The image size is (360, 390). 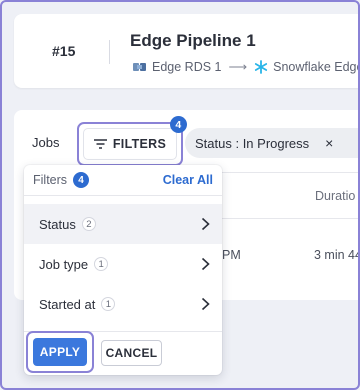 I want to click on pipeline-title: Edge Pipeline 1, so click(x=193, y=41).